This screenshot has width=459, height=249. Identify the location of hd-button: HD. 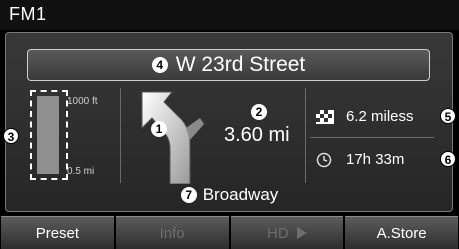
(287, 232).